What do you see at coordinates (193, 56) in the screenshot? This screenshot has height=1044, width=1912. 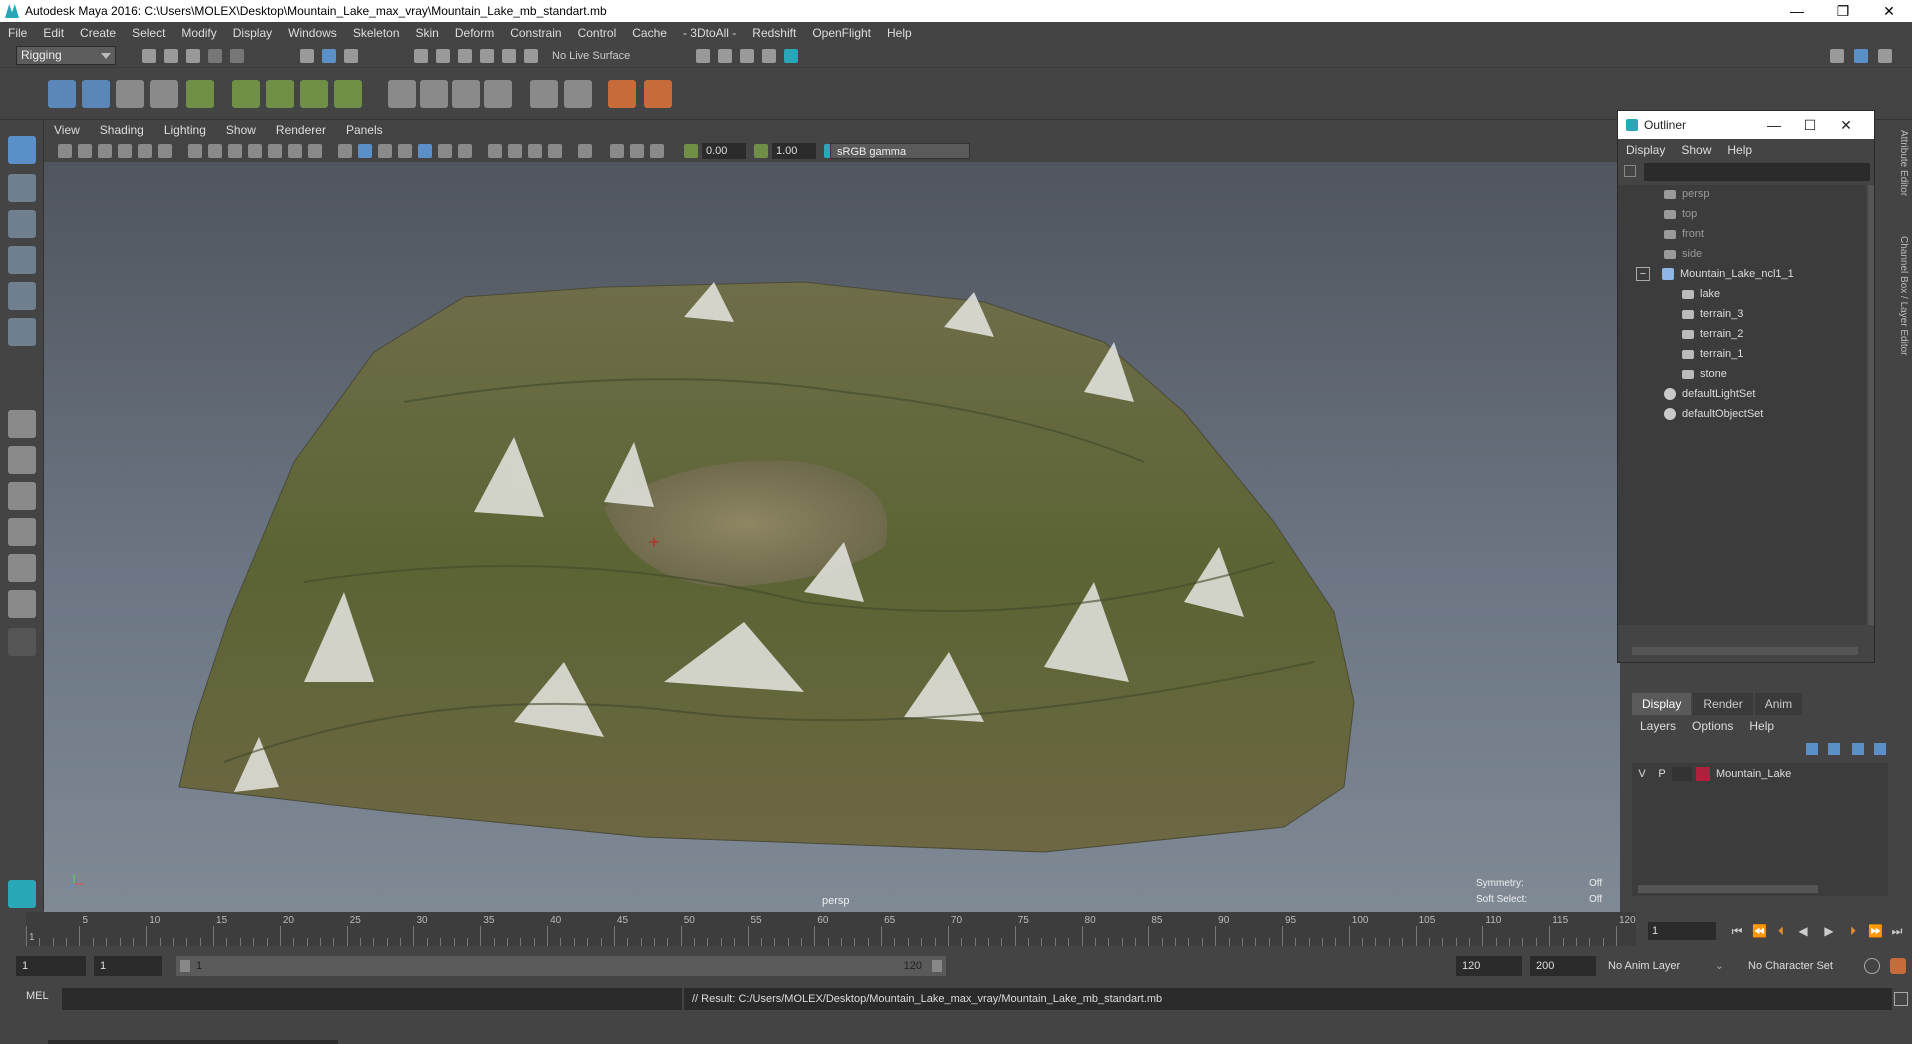 I see `save-scene-icon` at bounding box center [193, 56].